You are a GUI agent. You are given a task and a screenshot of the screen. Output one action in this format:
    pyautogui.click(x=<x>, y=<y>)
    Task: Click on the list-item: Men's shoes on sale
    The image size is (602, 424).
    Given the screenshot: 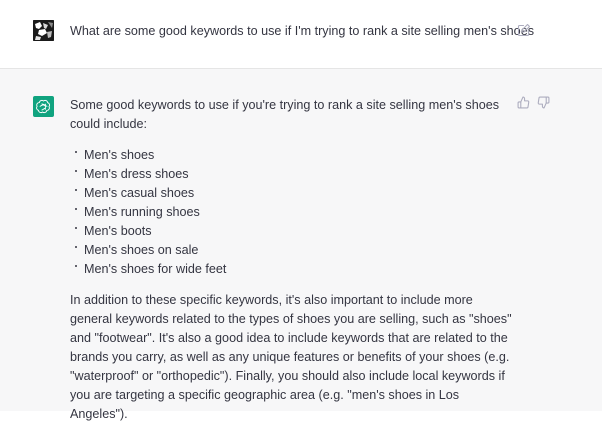 What is the action you would take?
    pyautogui.click(x=292, y=250)
    